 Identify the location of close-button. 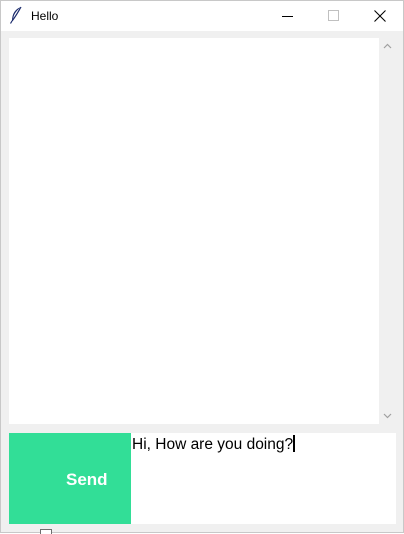
(380, 16).